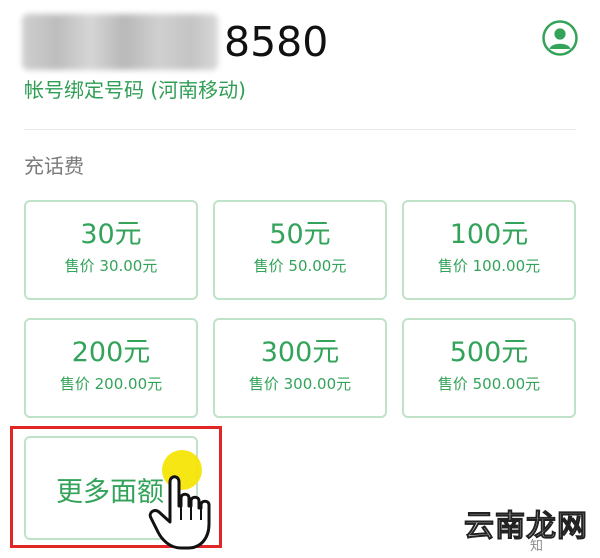 The width and height of the screenshot is (600, 558). Describe the element at coordinates (54, 166) in the screenshot. I see `section-title: 充话费` at that location.